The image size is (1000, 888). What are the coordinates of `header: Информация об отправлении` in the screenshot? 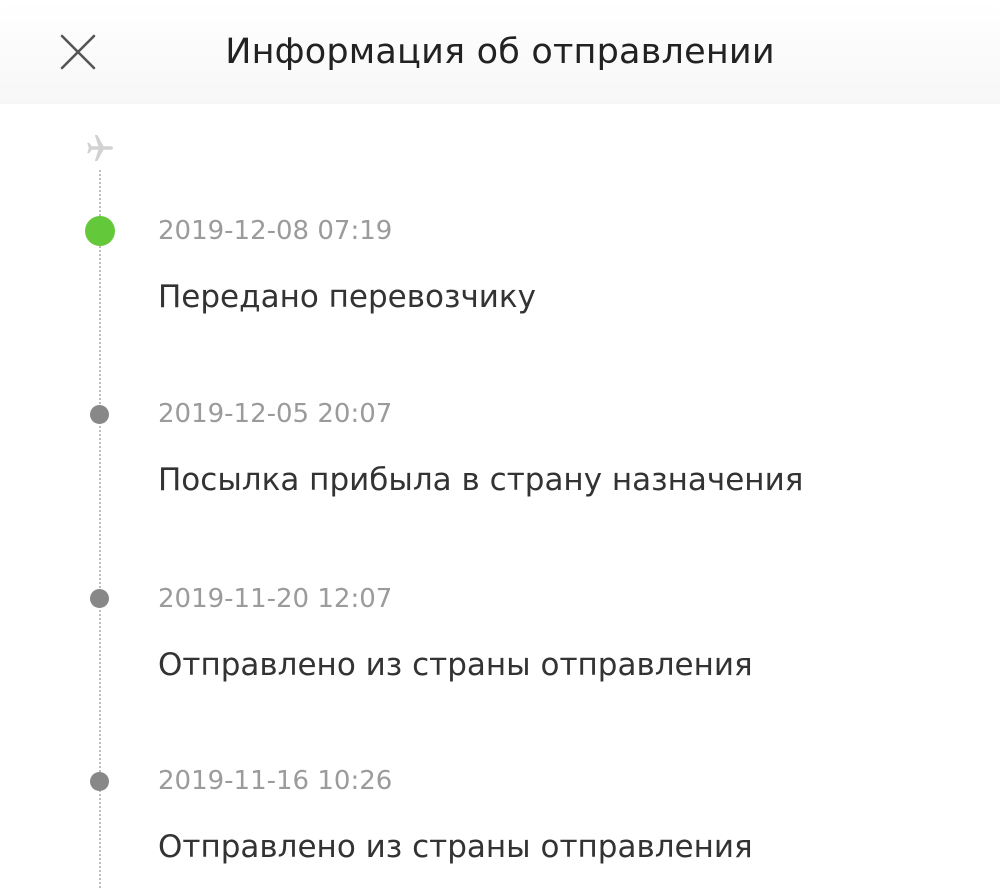 It's located at (500, 52).